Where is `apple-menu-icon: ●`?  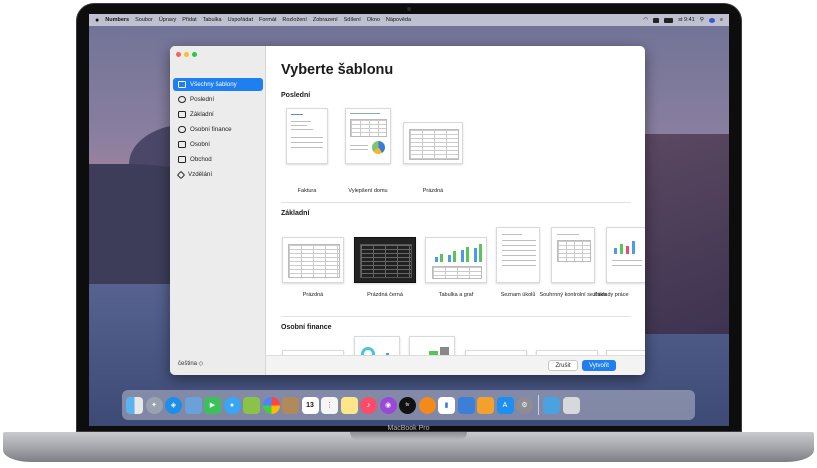 apple-menu-icon: ● is located at coordinates (97, 20).